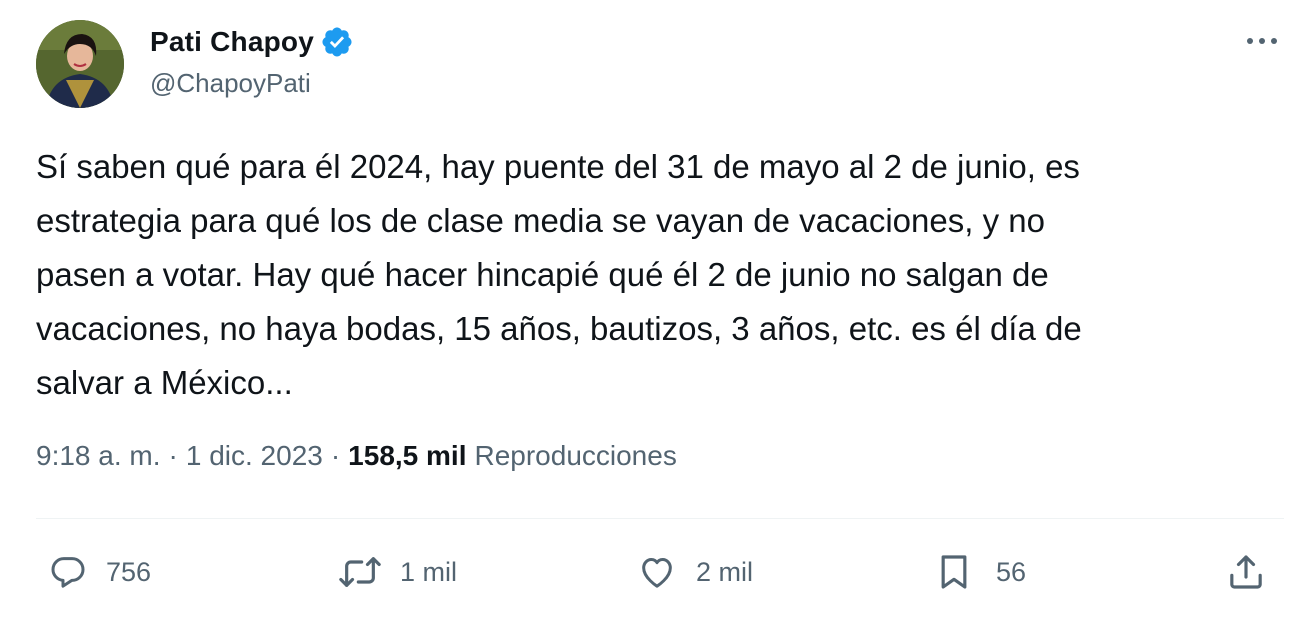  What do you see at coordinates (397, 572) in the screenshot?
I see `retweet-button: 1 mil` at bounding box center [397, 572].